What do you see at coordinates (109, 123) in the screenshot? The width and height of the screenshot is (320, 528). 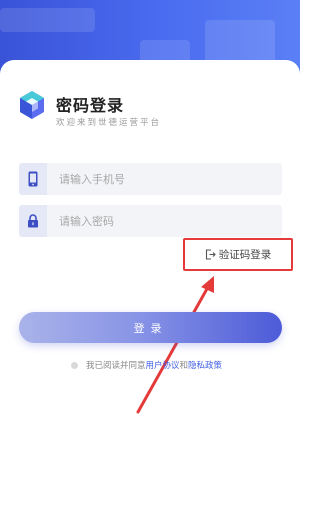 I see `page-subtitle: 欢迎来到世德运营平台` at bounding box center [109, 123].